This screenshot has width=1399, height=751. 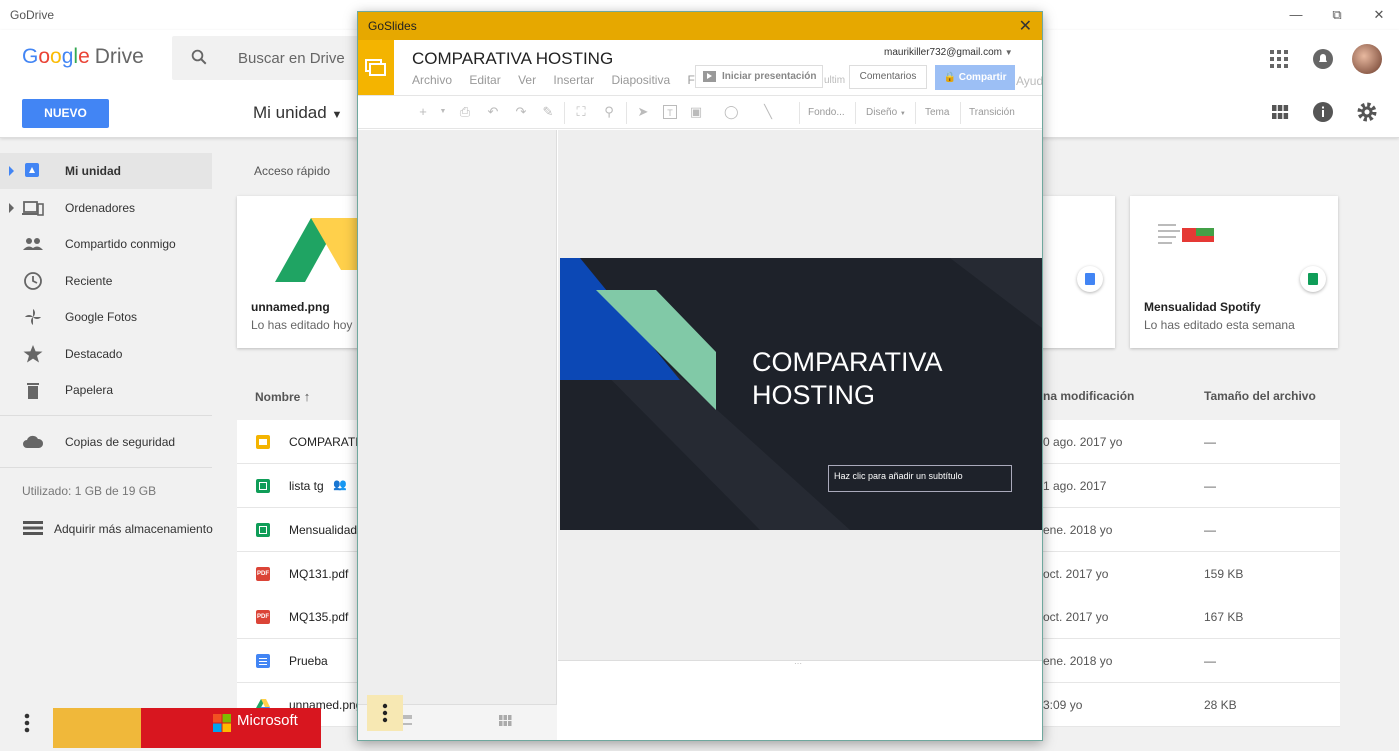 What do you see at coordinates (1260, 396) in the screenshot?
I see `column-header-size: Tamaño del archivo` at bounding box center [1260, 396].